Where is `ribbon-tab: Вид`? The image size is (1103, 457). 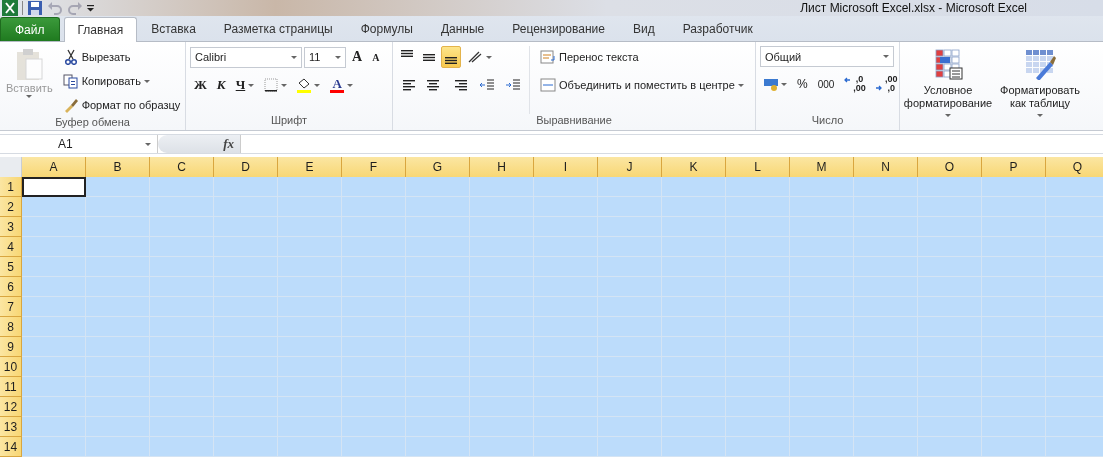 ribbon-tab: Вид is located at coordinates (643, 29).